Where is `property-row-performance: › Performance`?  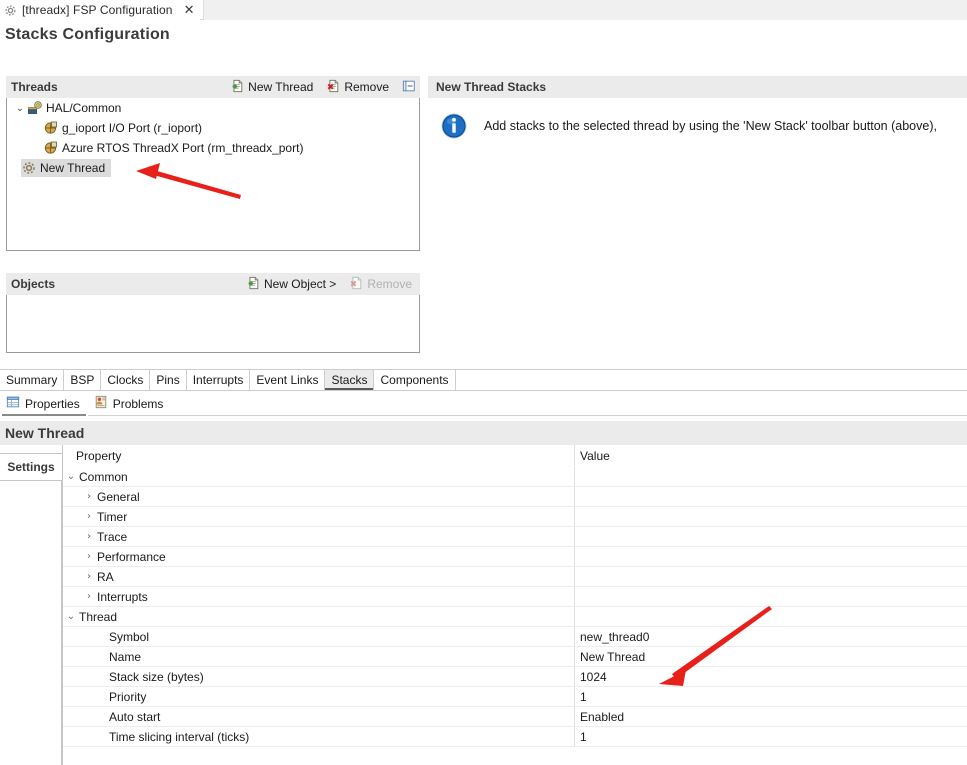
property-row-performance: › Performance is located at coordinates (515, 557).